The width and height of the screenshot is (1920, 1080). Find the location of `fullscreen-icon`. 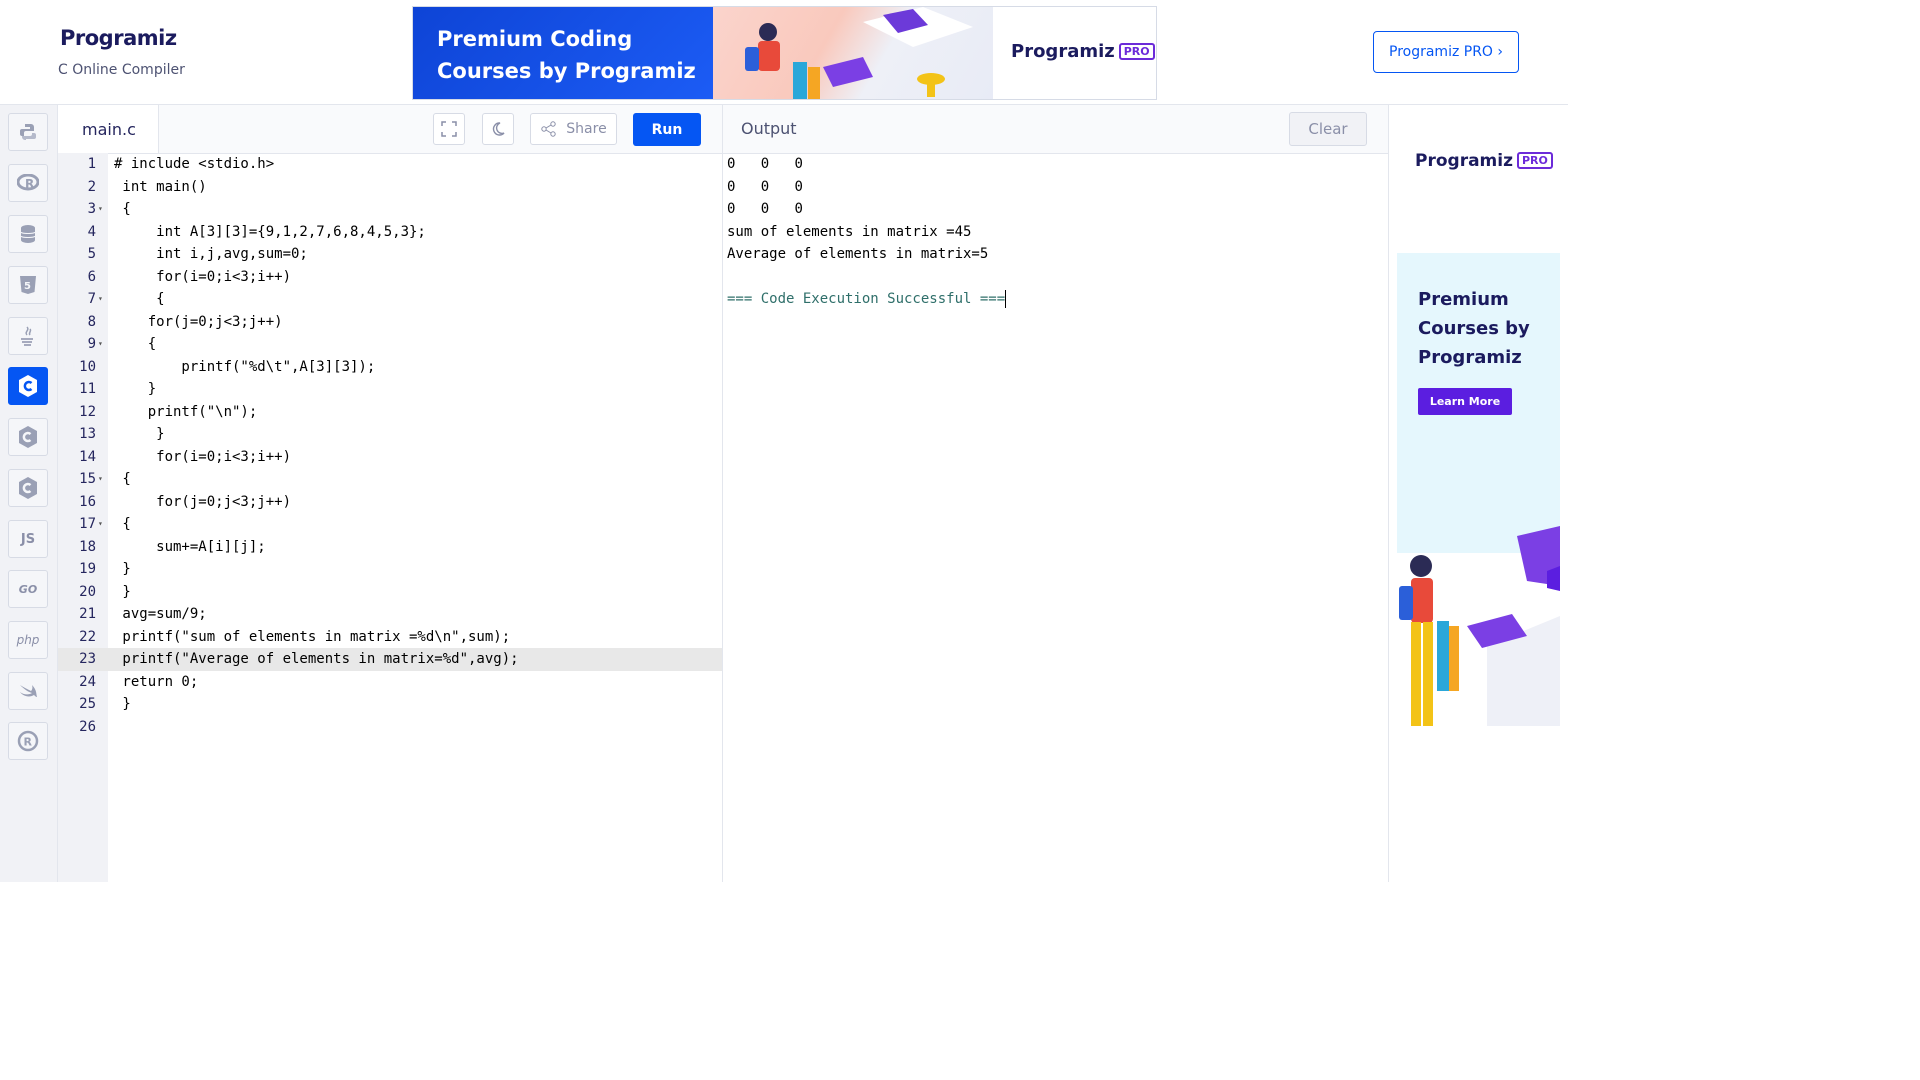

fullscreen-icon is located at coordinates (449, 129).